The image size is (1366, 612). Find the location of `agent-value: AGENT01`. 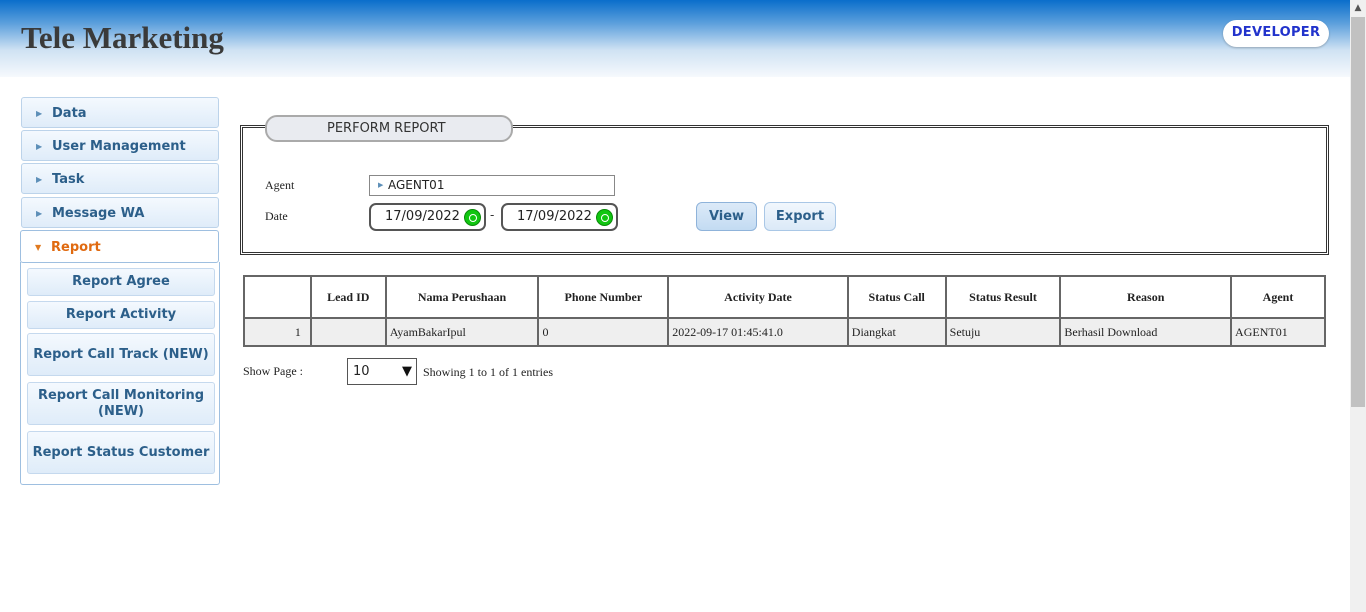

agent-value: AGENT01 is located at coordinates (416, 185).